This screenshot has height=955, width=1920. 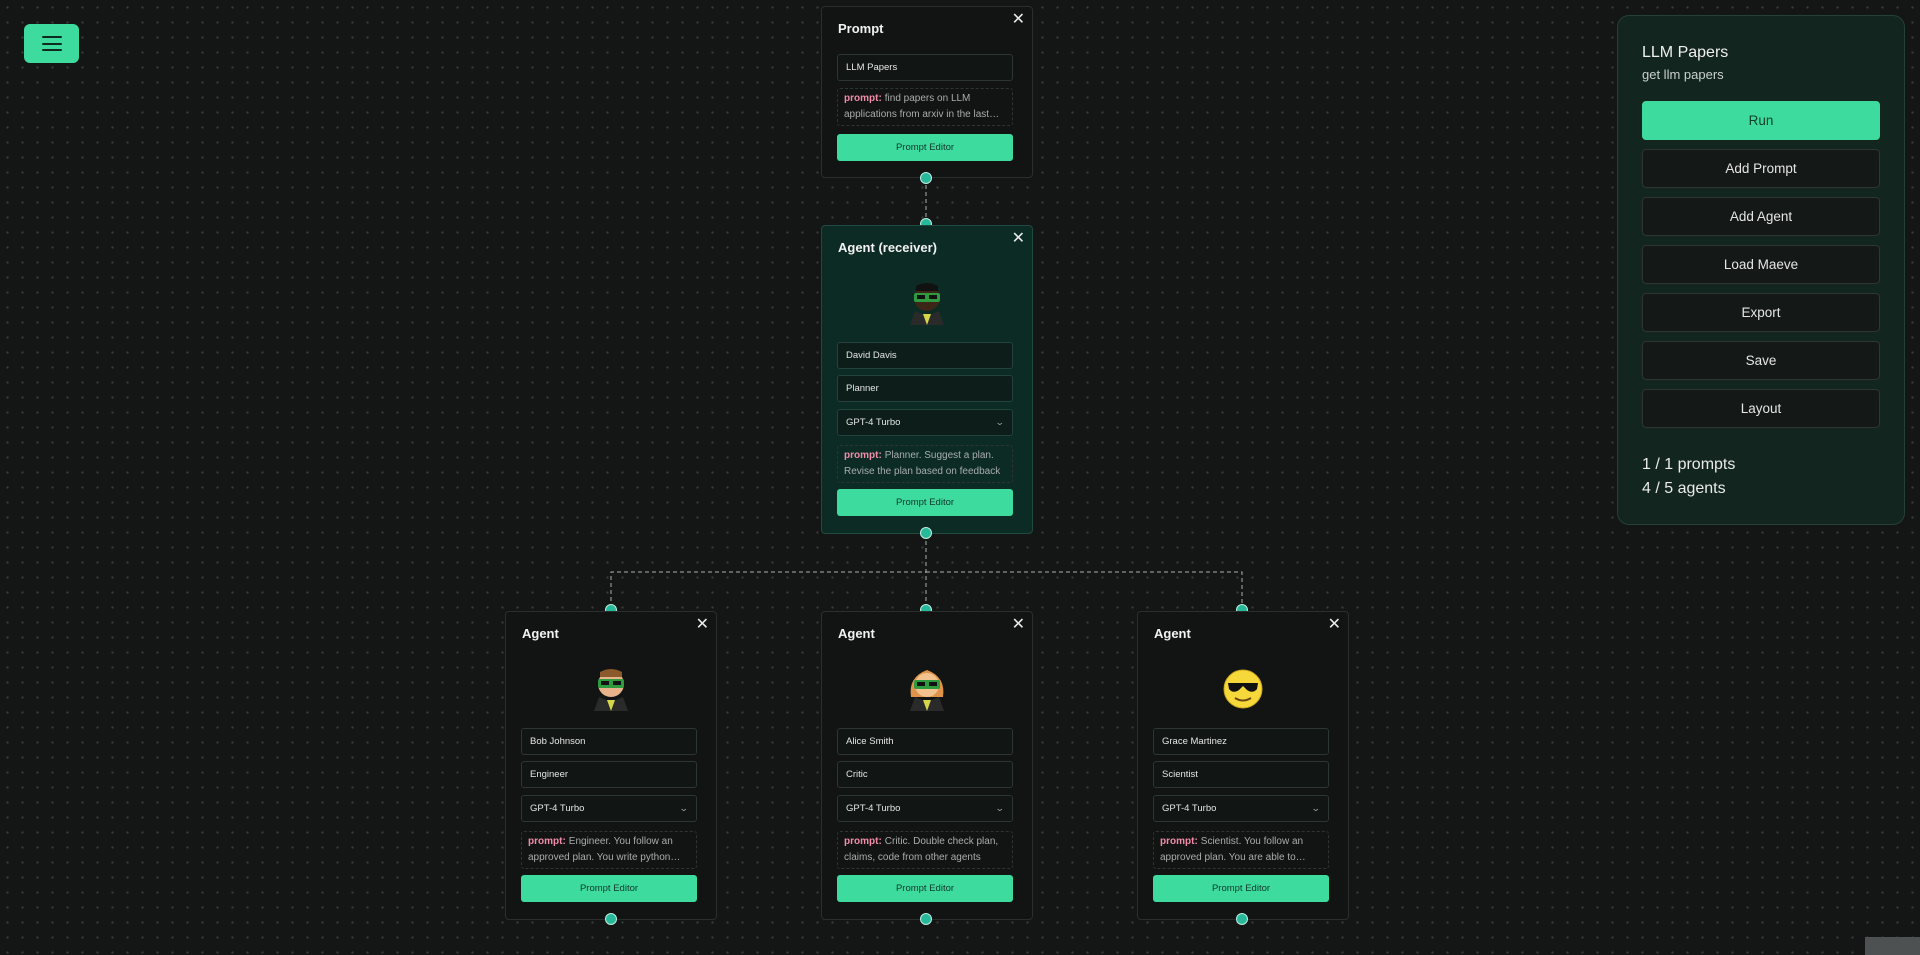 What do you see at coordinates (872, 67) in the screenshot?
I see `field-value: LLM Papers` at bounding box center [872, 67].